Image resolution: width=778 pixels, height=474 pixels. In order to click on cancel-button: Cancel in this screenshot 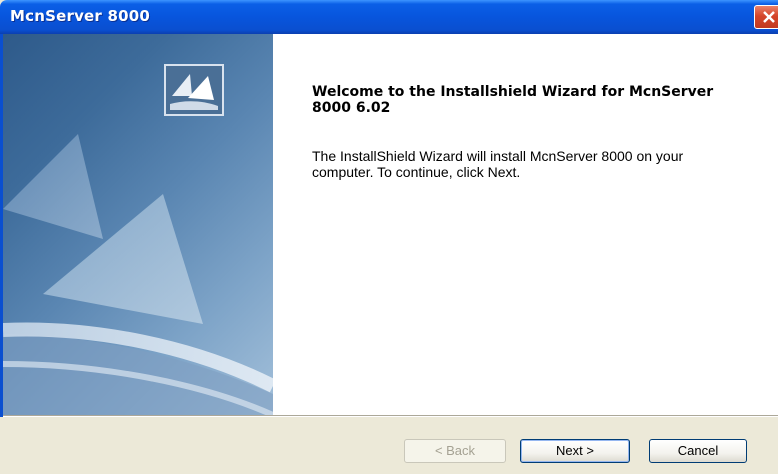, I will do `click(698, 451)`.